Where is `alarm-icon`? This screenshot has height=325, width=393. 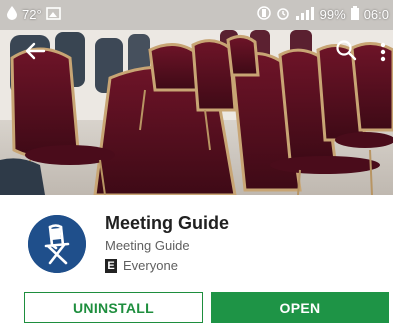
alarm-icon is located at coordinates (283, 14).